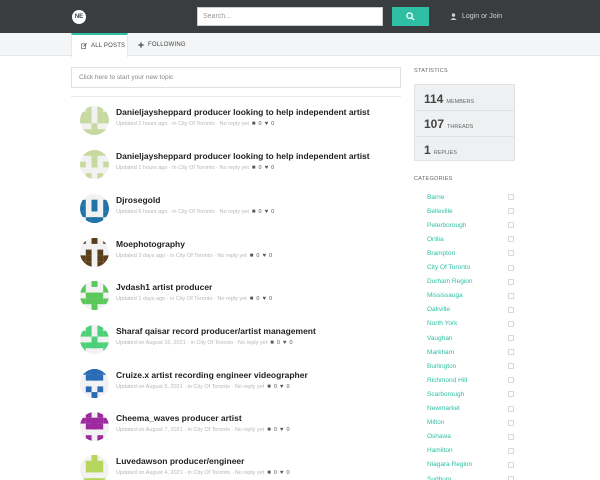 This screenshot has height=480, width=600. What do you see at coordinates (443, 408) in the screenshot?
I see `category-label: Newmarket` at bounding box center [443, 408].